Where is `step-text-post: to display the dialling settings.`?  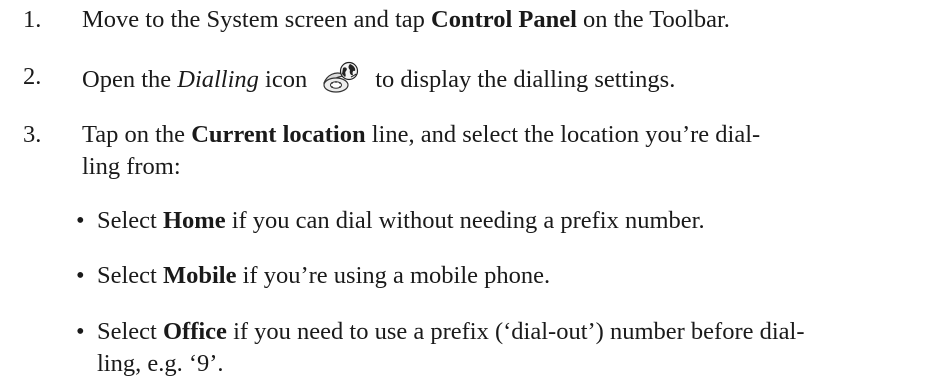
step-text-post: to display the dialling settings. is located at coordinates (525, 79).